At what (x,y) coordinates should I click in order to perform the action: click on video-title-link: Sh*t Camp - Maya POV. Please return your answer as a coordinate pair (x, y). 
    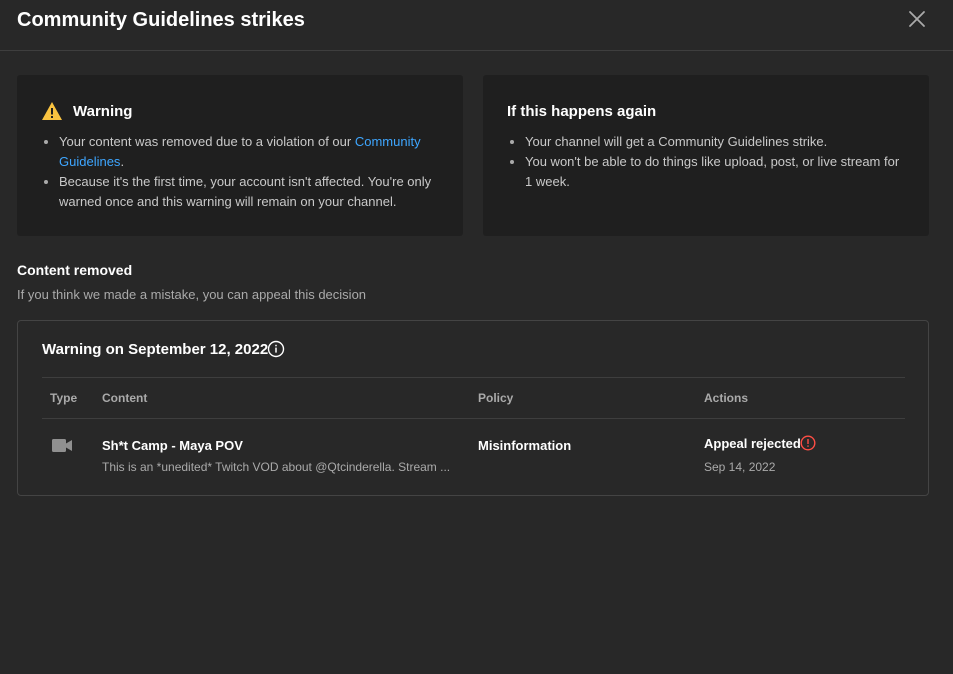
    Looking at the image, I should click on (172, 445).